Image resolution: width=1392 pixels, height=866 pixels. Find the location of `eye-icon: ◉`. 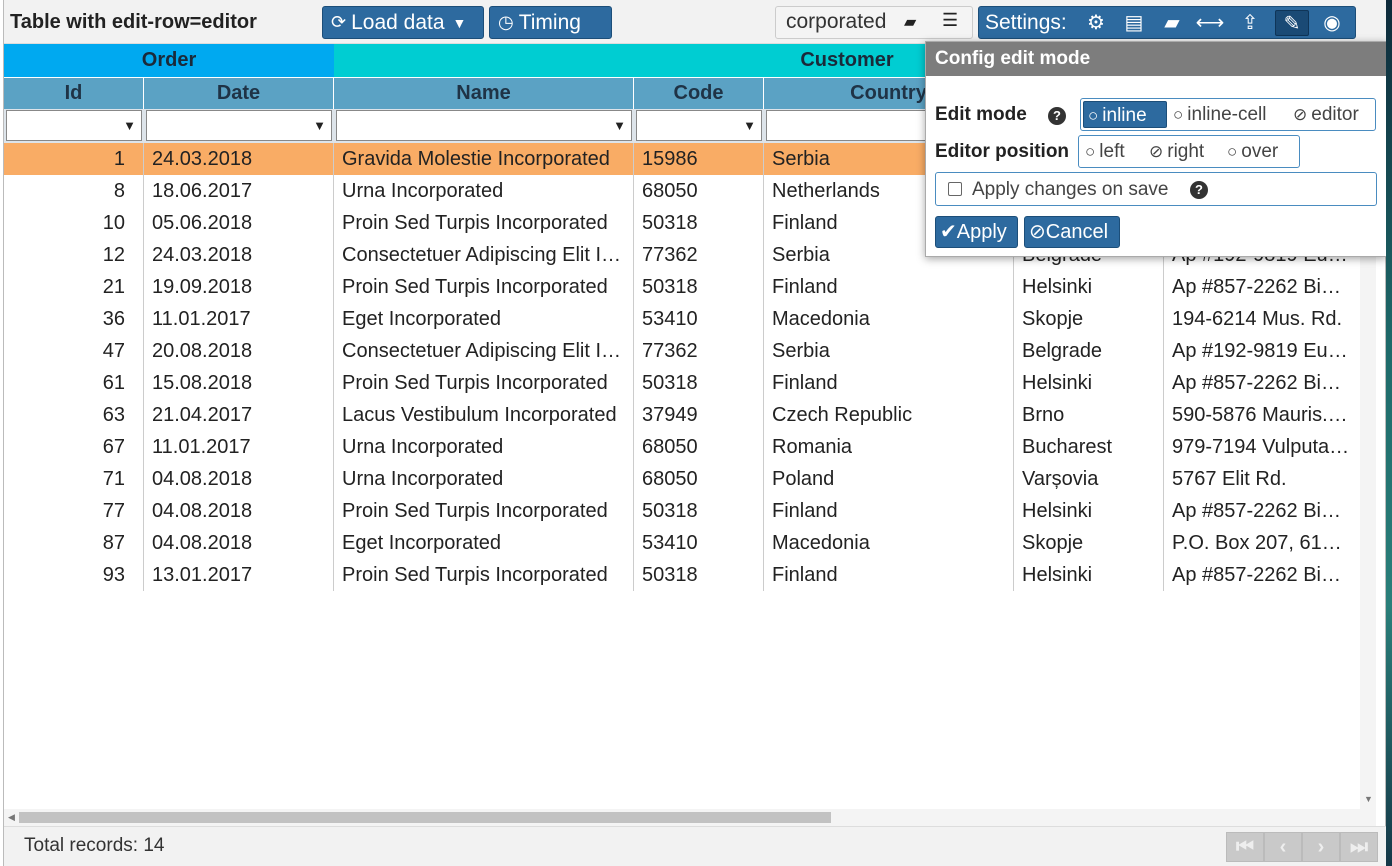

eye-icon: ◉ is located at coordinates (1332, 23).